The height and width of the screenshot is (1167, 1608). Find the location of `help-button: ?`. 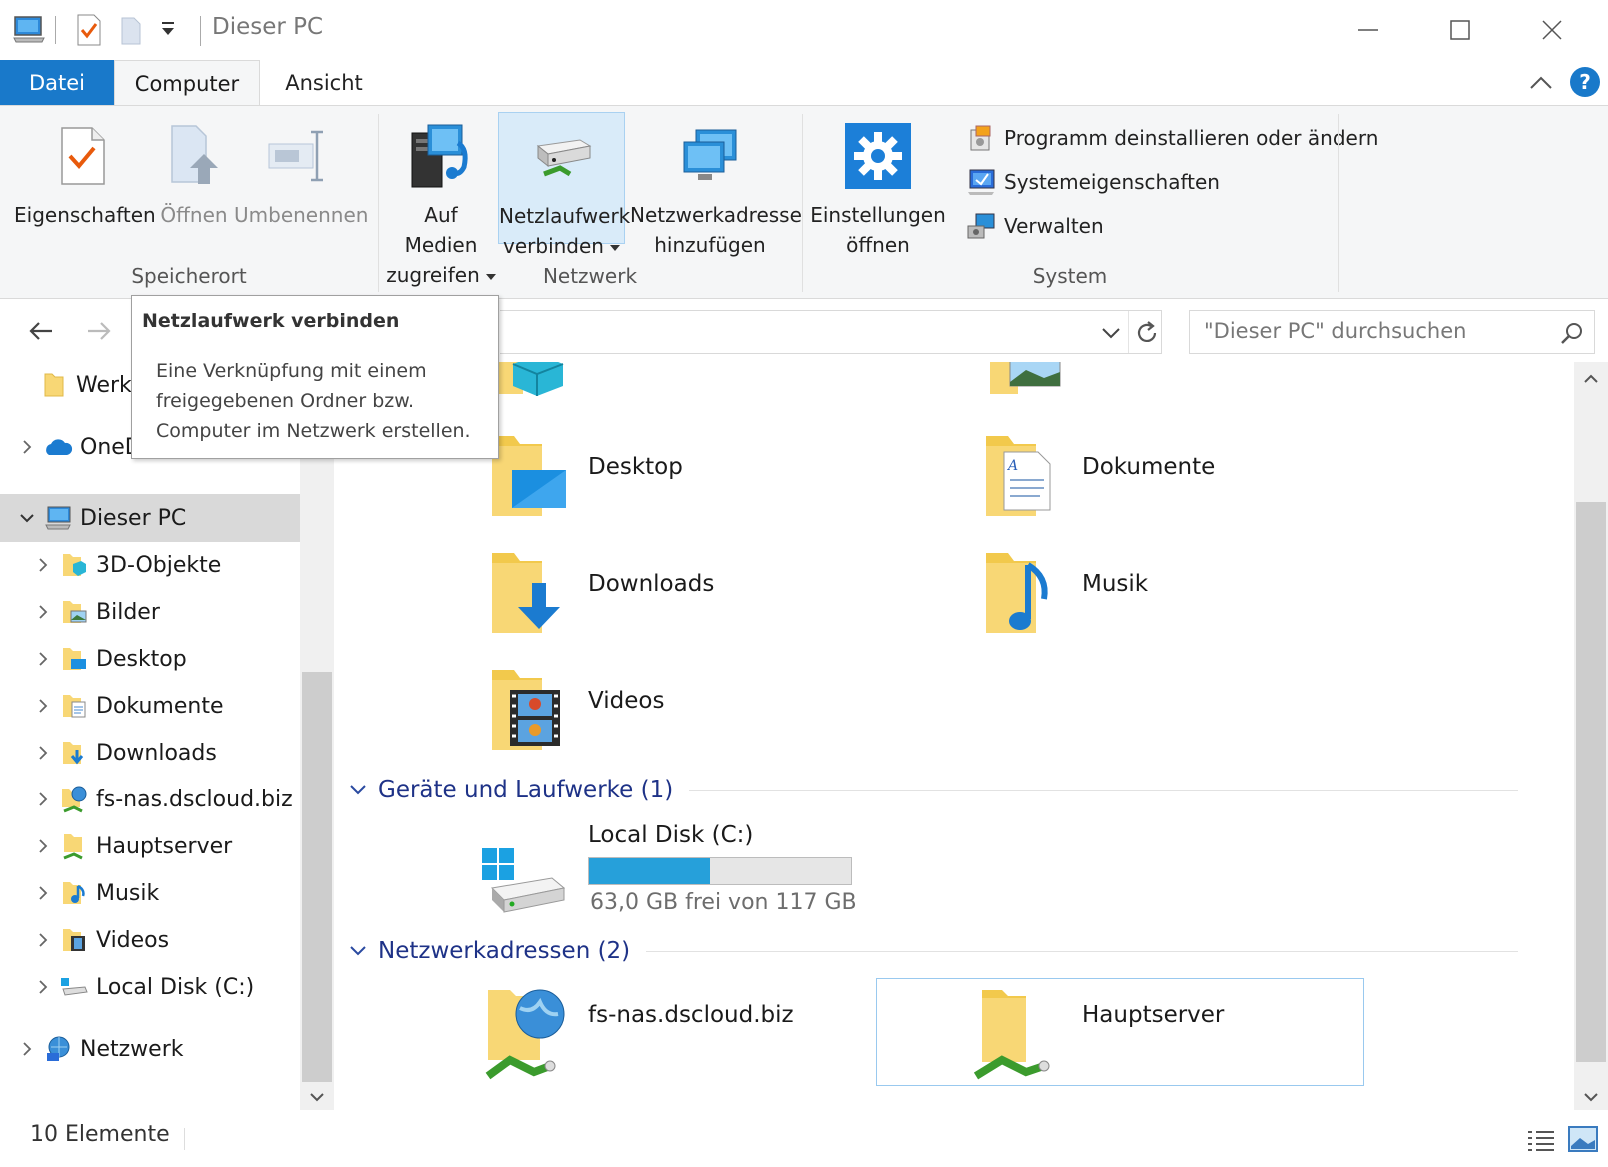

help-button: ? is located at coordinates (1585, 82).